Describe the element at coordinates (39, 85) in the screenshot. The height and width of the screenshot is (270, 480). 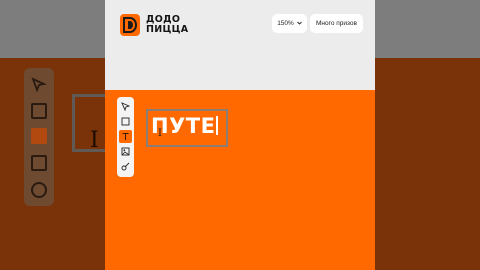
I see `backdrop-pointer-icon` at that location.